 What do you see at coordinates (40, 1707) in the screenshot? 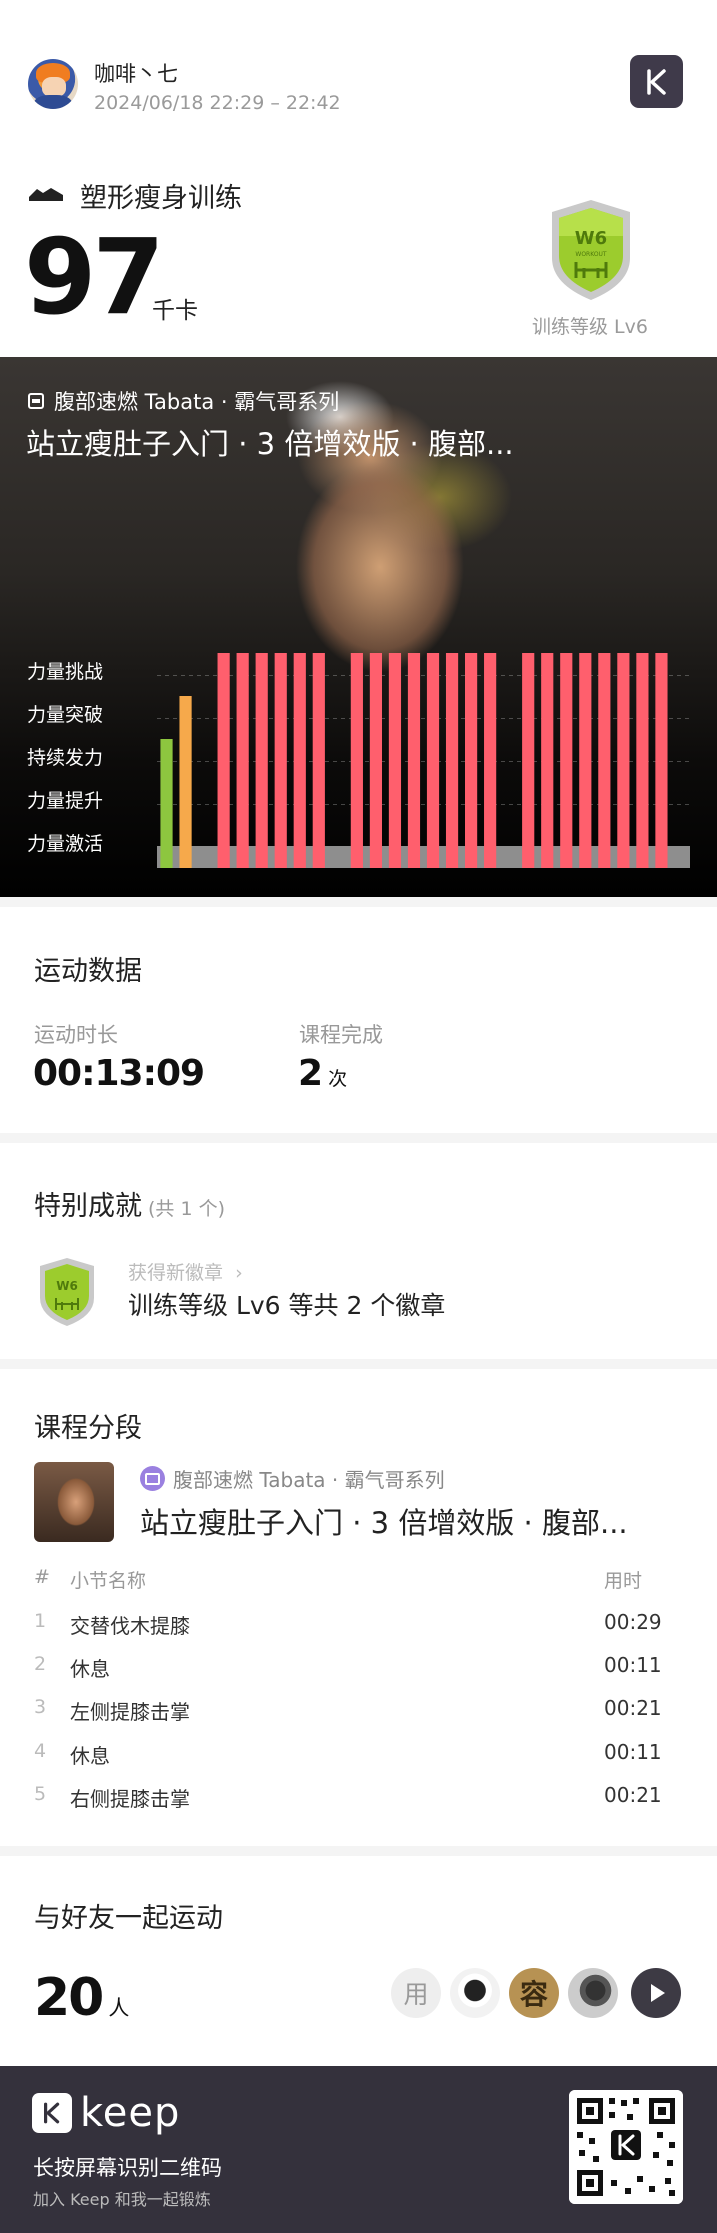
I see `segment-index: 3` at bounding box center [40, 1707].